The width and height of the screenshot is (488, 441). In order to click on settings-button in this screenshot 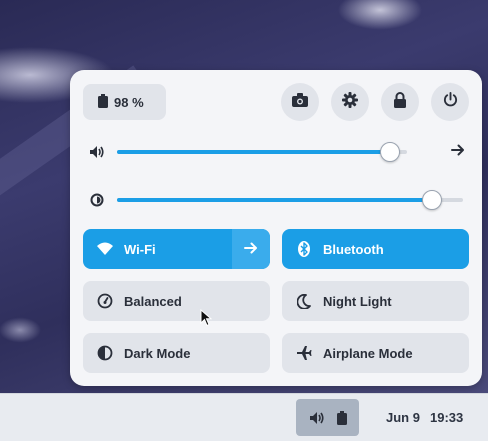, I will do `click(350, 102)`.